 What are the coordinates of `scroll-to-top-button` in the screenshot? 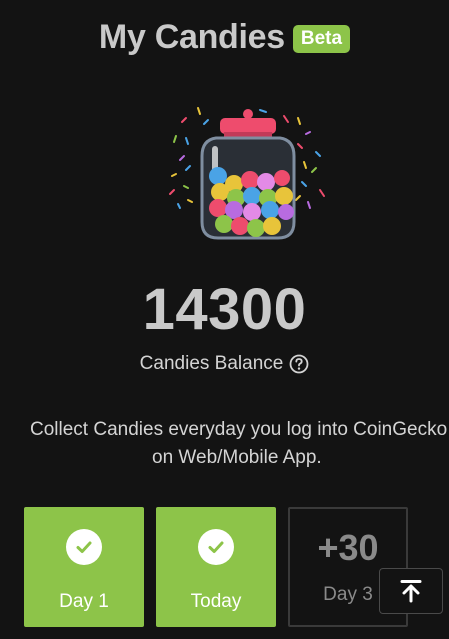 It's located at (411, 591).